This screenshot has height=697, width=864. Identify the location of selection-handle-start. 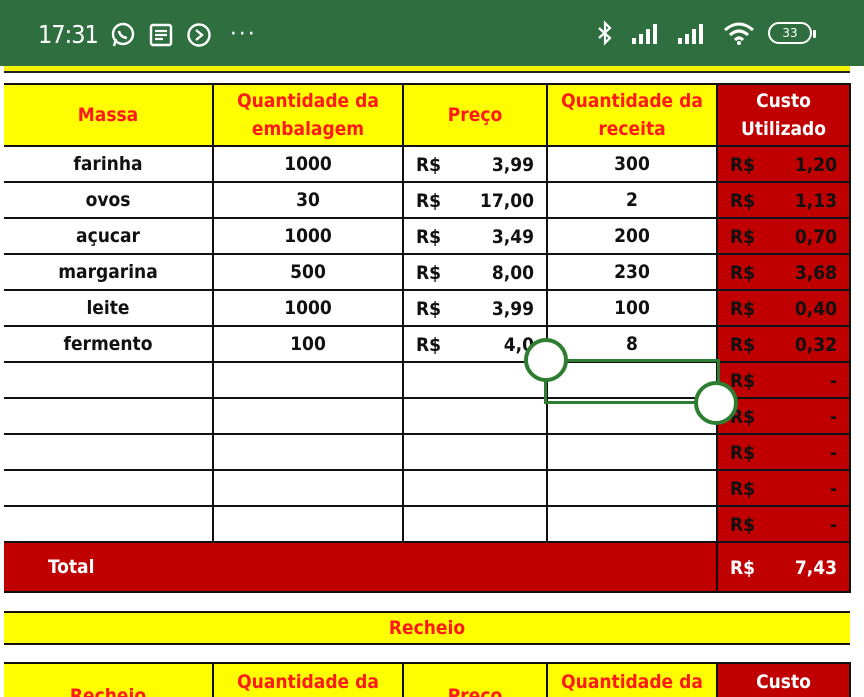
(546, 360).